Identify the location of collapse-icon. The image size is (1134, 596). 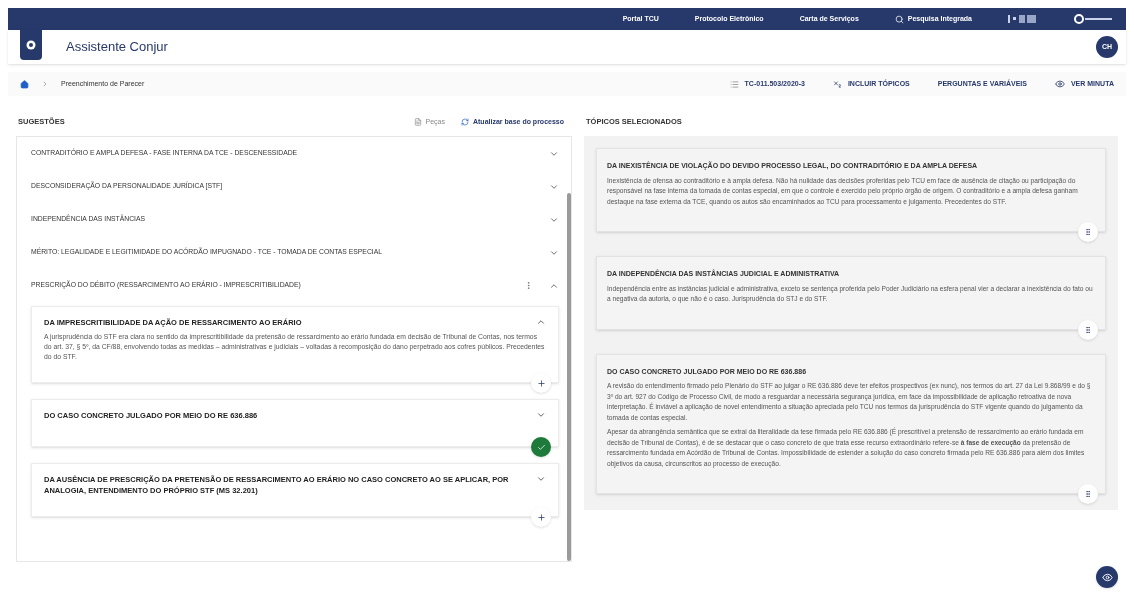
(541, 322).